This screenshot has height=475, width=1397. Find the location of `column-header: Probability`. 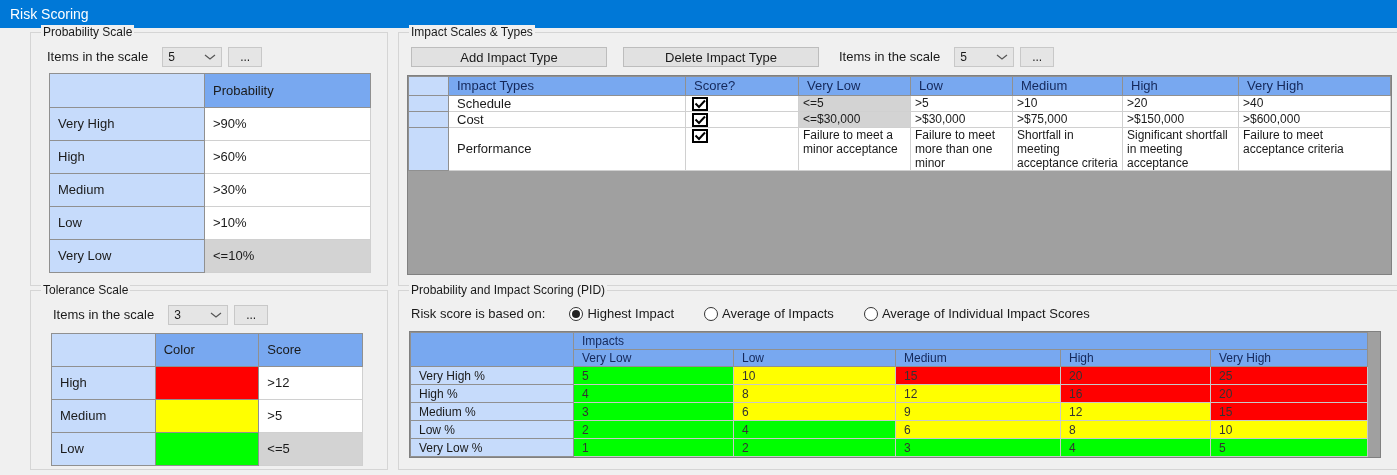

column-header: Probability is located at coordinates (287, 90).